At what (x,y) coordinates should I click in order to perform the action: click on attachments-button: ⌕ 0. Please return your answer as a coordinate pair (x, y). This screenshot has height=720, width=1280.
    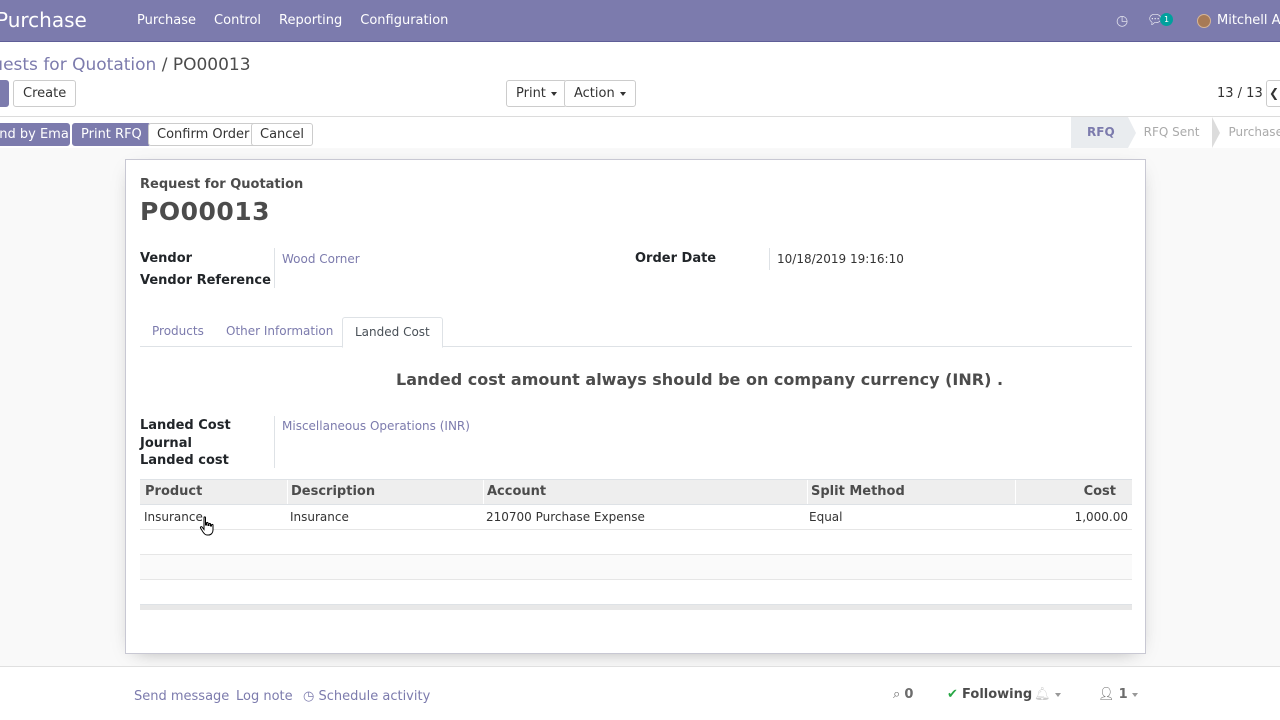
    Looking at the image, I should click on (903, 694).